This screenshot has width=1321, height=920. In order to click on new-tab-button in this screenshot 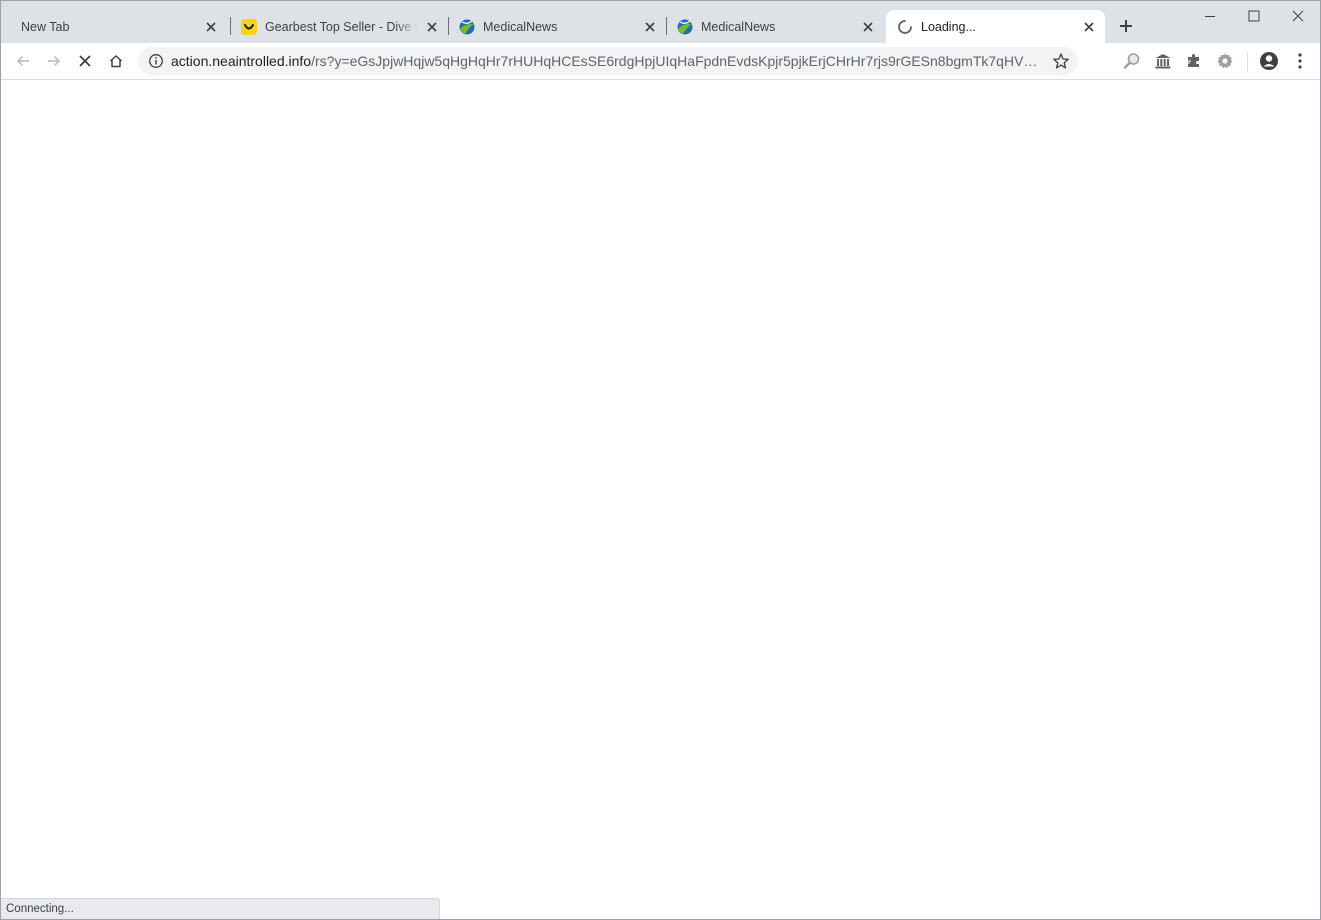, I will do `click(1126, 26)`.